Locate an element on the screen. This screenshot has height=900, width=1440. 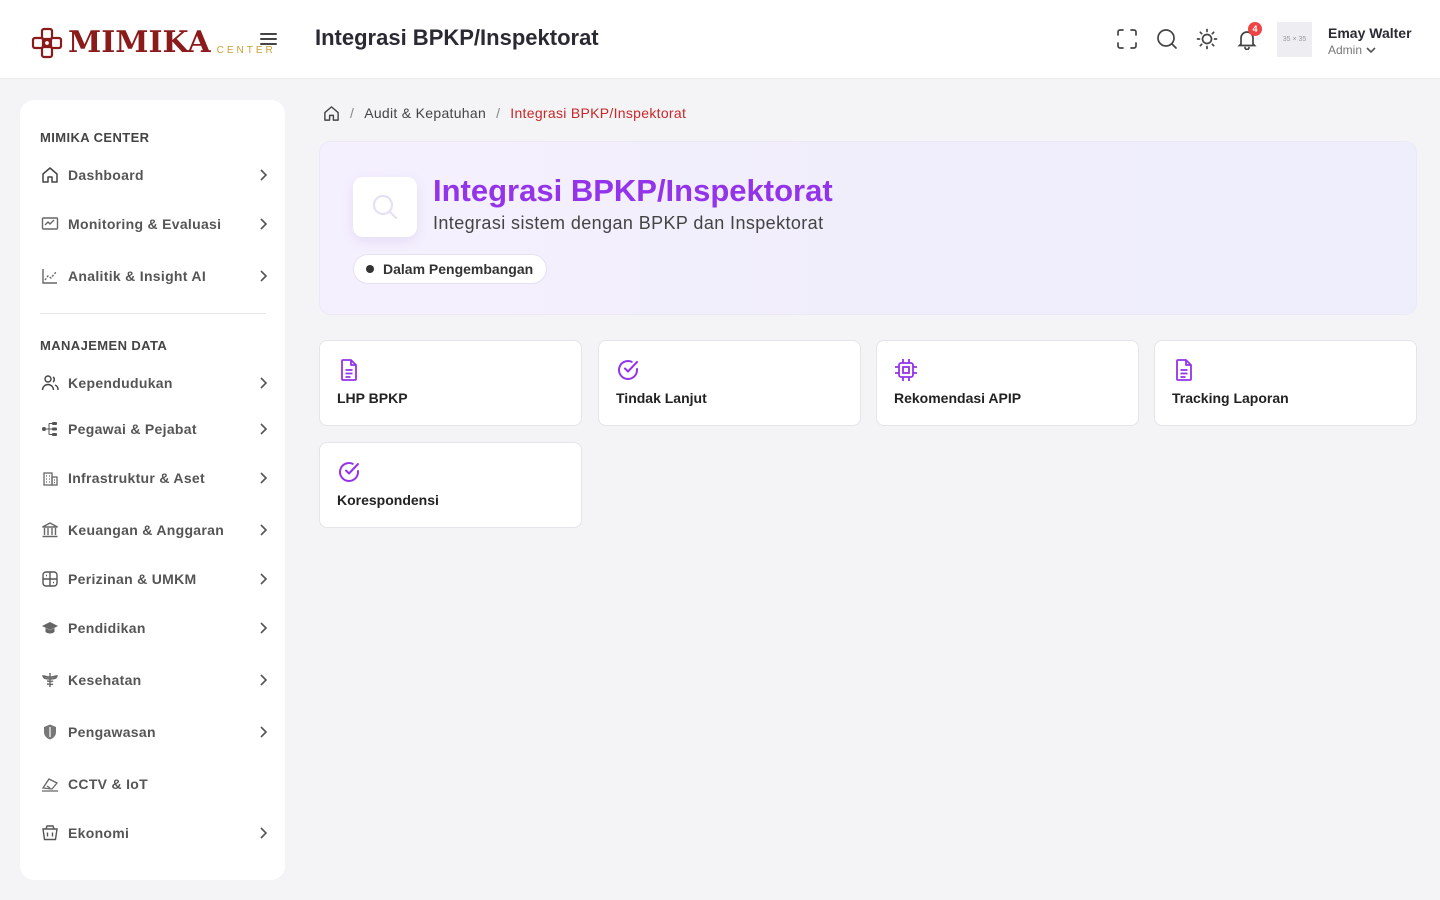
shield-icon is located at coordinates (50, 732).